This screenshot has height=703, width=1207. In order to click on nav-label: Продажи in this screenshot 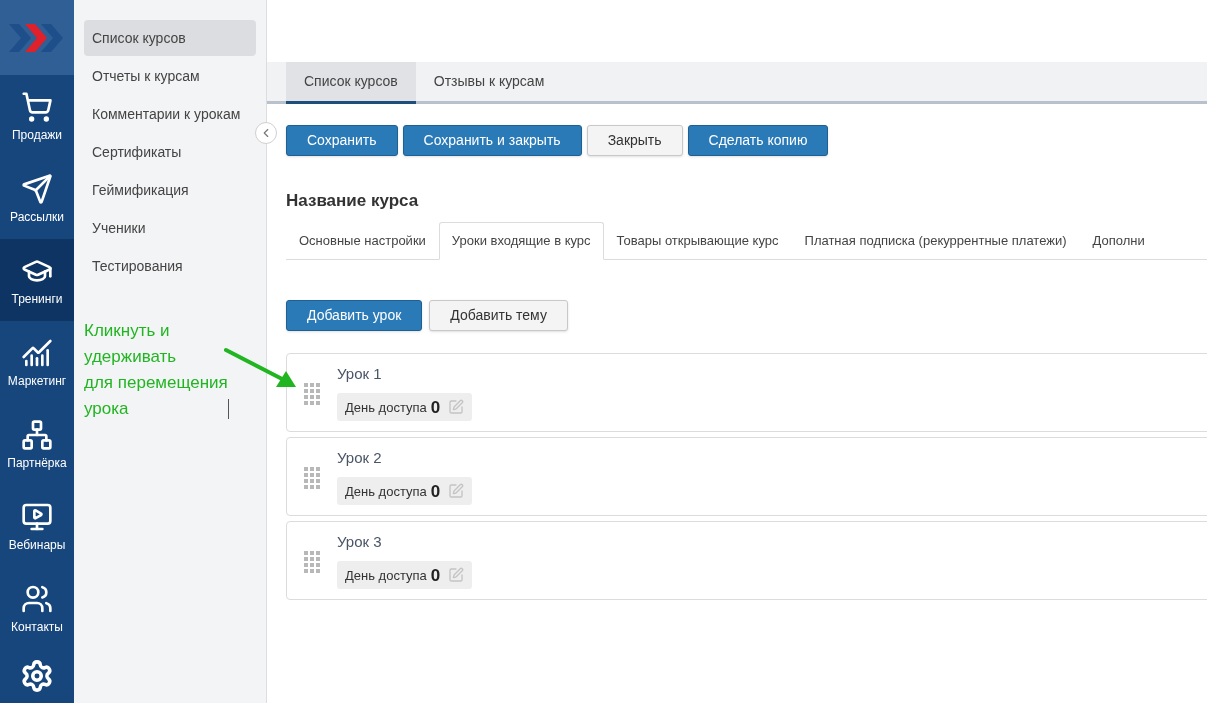, I will do `click(37, 135)`.